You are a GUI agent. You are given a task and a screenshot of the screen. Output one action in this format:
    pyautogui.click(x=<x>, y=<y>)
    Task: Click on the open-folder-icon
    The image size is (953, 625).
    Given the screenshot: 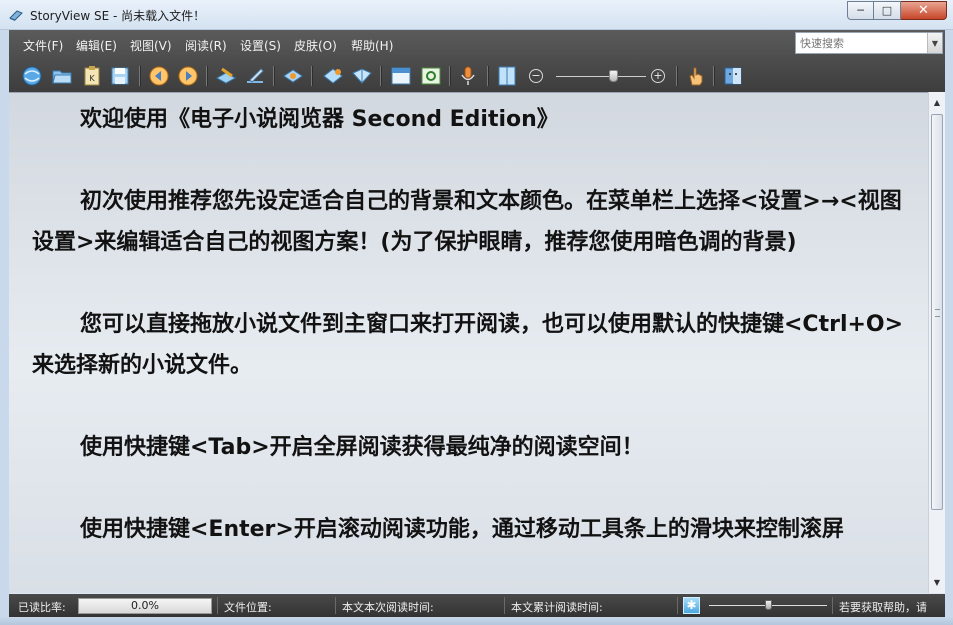 What is the action you would take?
    pyautogui.click(x=62, y=76)
    